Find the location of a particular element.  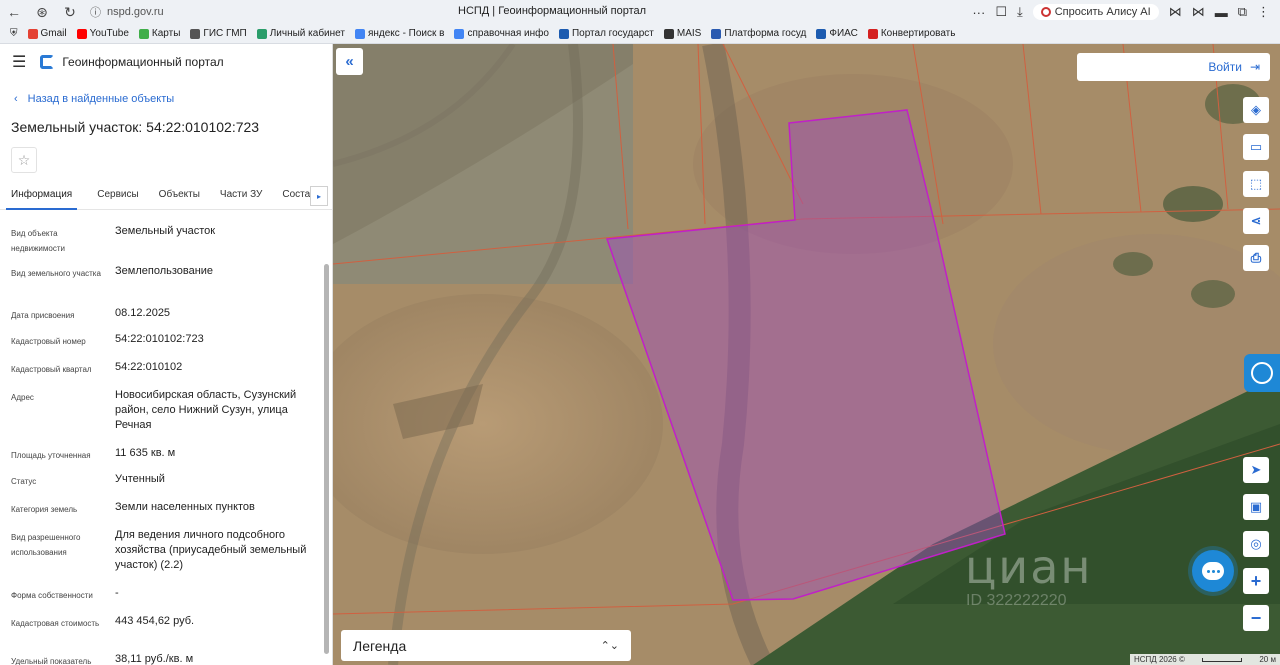

bookmark-icon: ☐ is located at coordinates (1001, 12).